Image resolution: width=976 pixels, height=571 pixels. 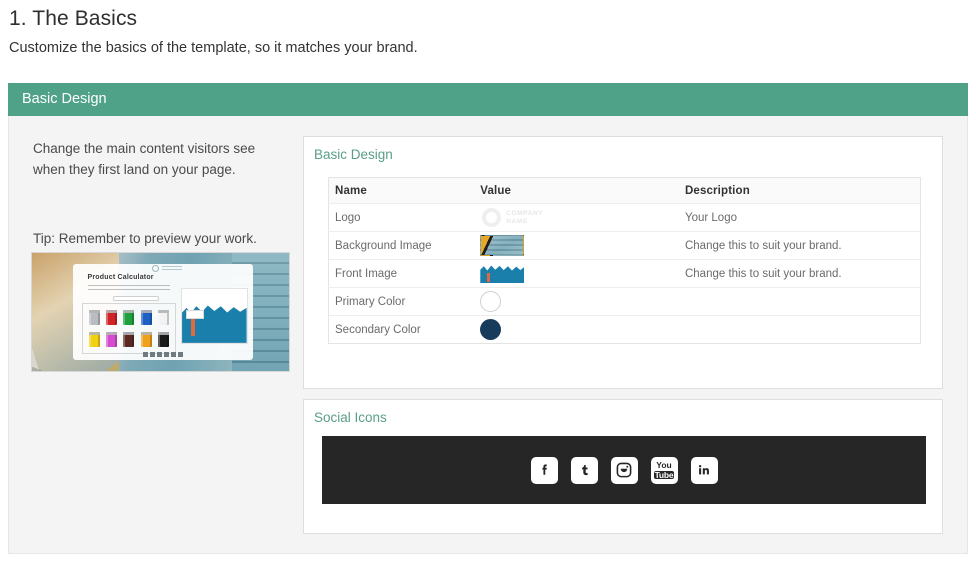 I want to click on table-row: Secondary Color, so click(x=625, y=330).